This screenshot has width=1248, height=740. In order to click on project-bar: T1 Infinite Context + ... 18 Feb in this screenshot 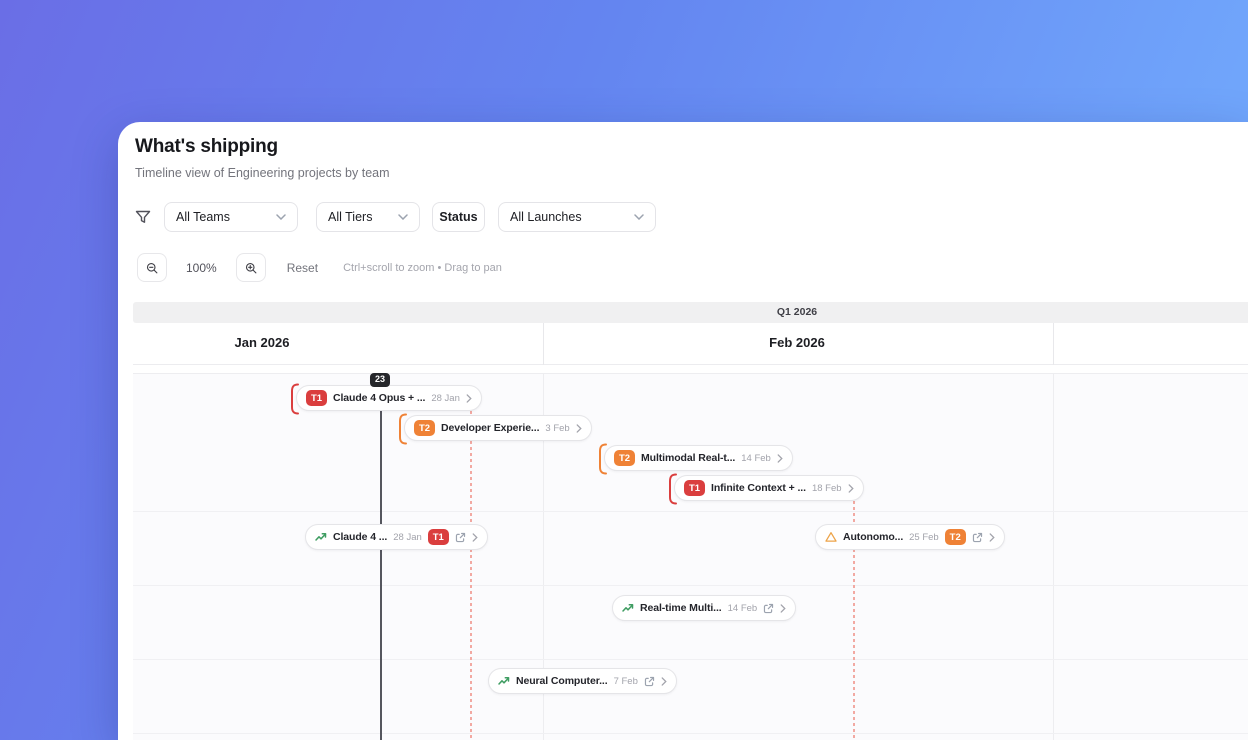, I will do `click(766, 489)`.